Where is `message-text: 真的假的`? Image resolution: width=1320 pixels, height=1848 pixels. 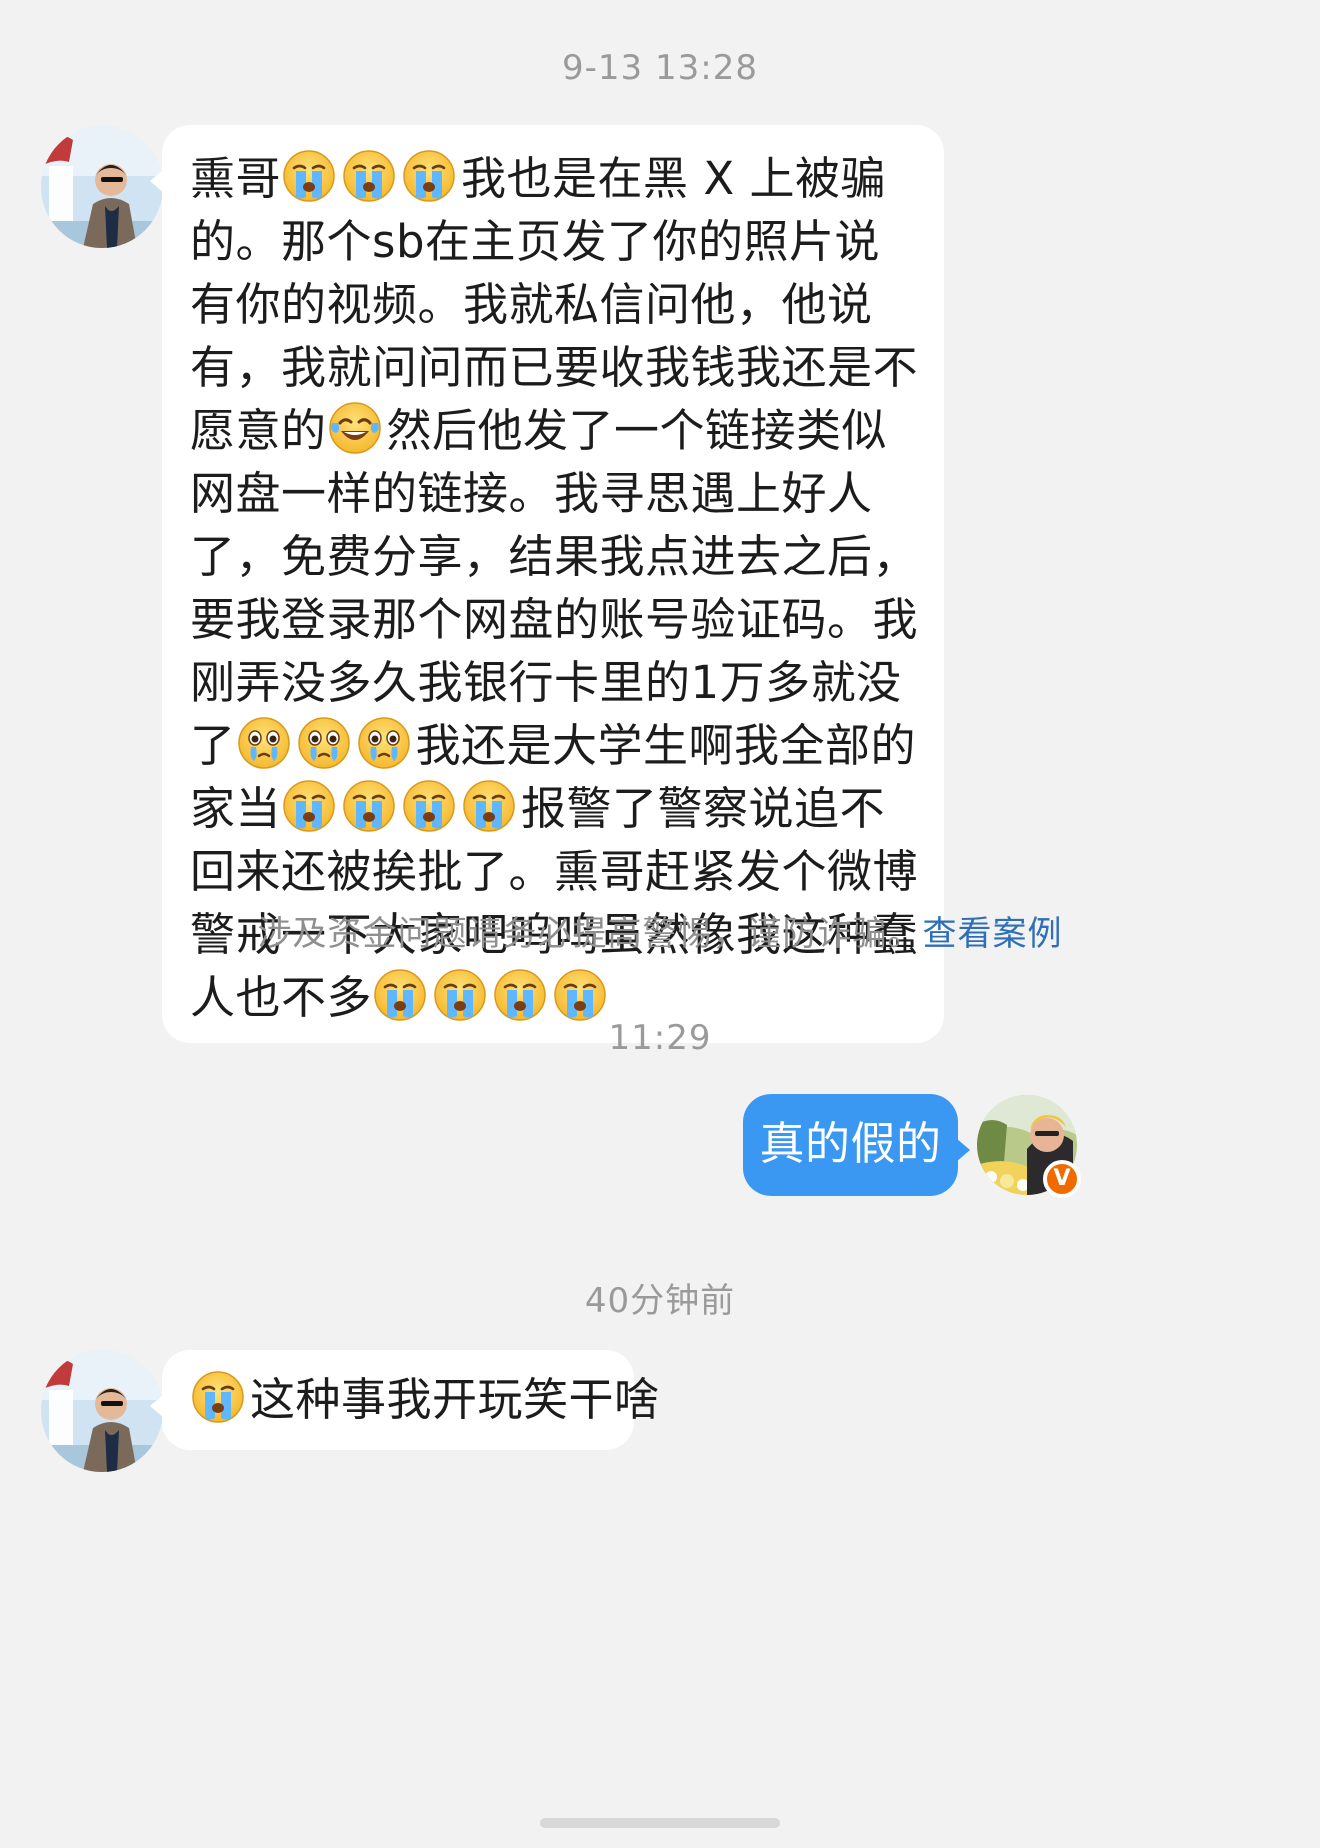
message-text: 真的假的 is located at coordinates (850, 1143).